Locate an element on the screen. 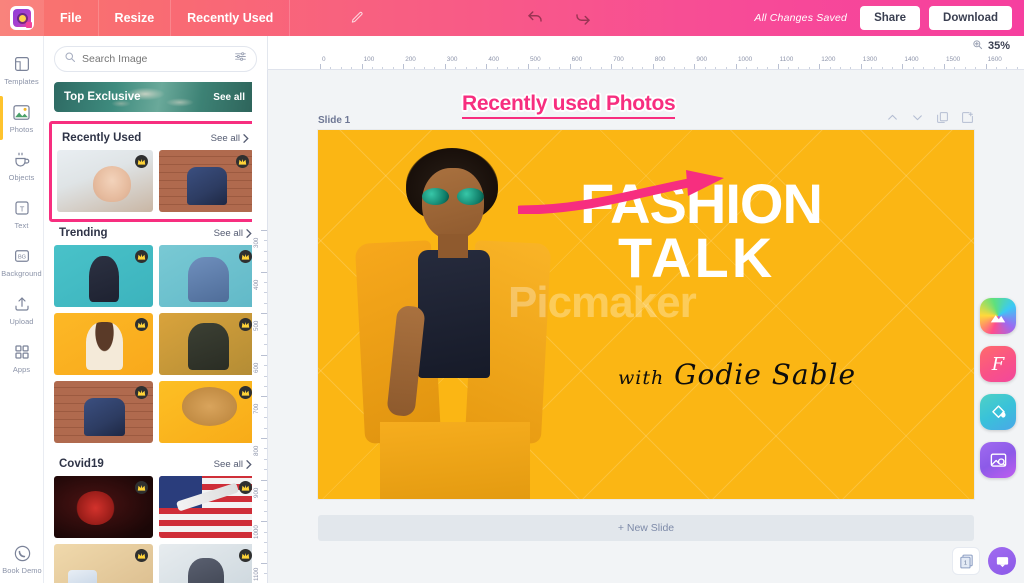 The height and width of the screenshot is (583, 1024). thumb-hand-sanitizer is located at coordinates (103, 563).